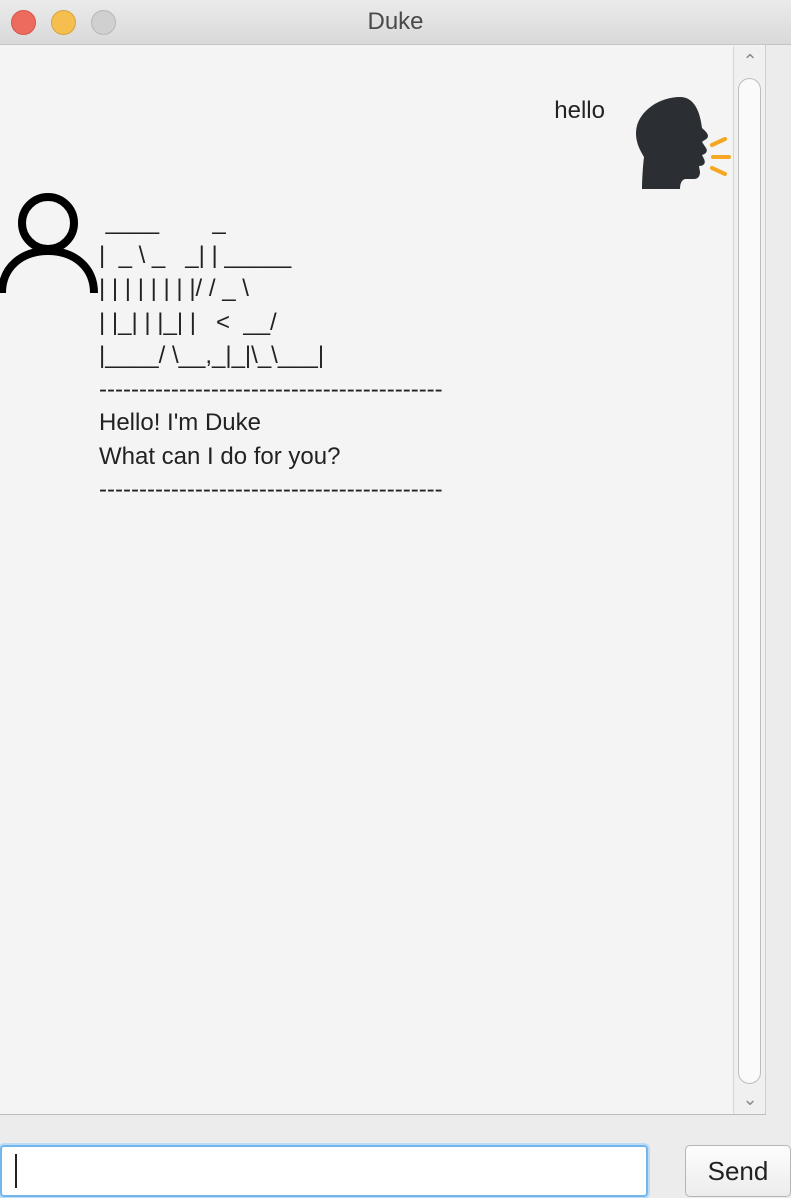 This screenshot has width=791, height=1198. What do you see at coordinates (750, 61) in the screenshot?
I see `chevron-up-icon: ⌃` at bounding box center [750, 61].